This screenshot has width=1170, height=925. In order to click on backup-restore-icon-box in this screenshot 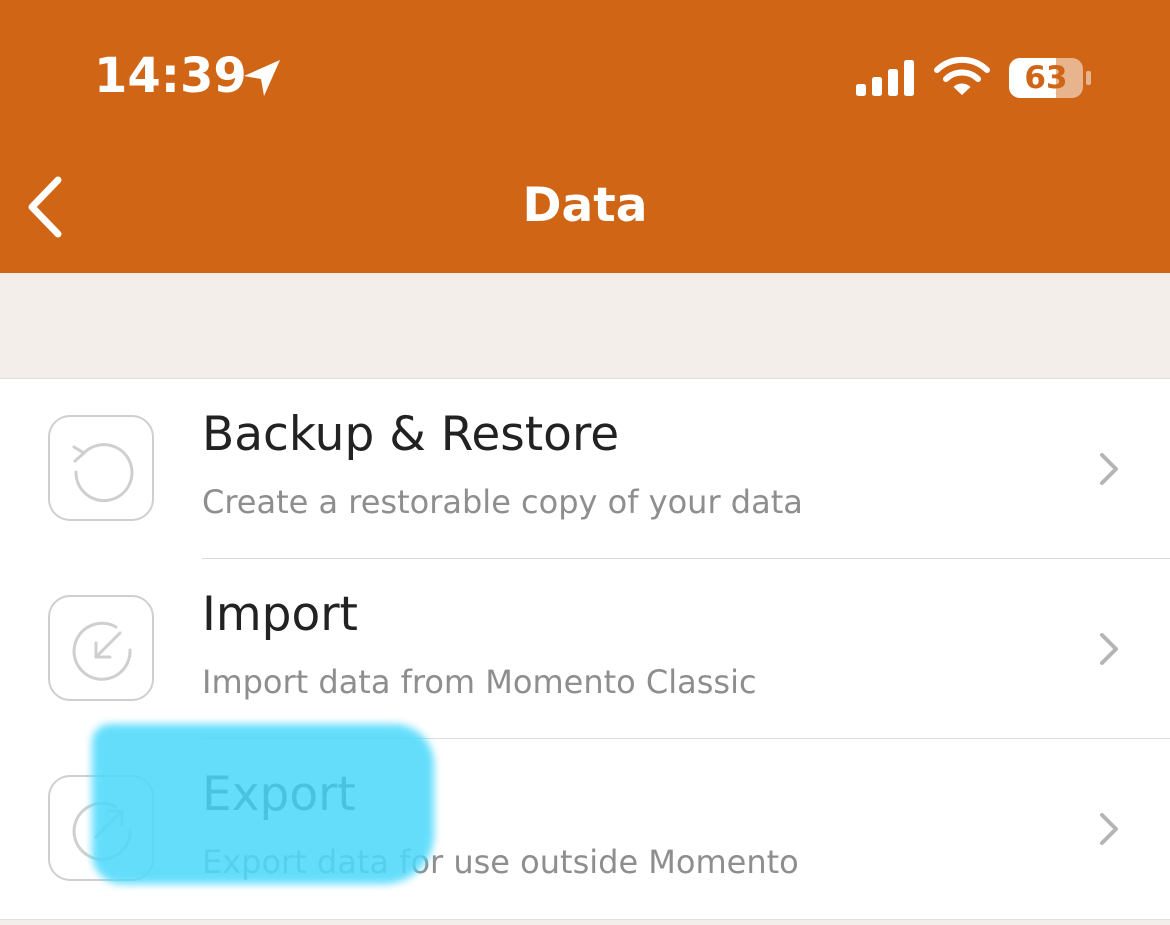, I will do `click(101, 468)`.